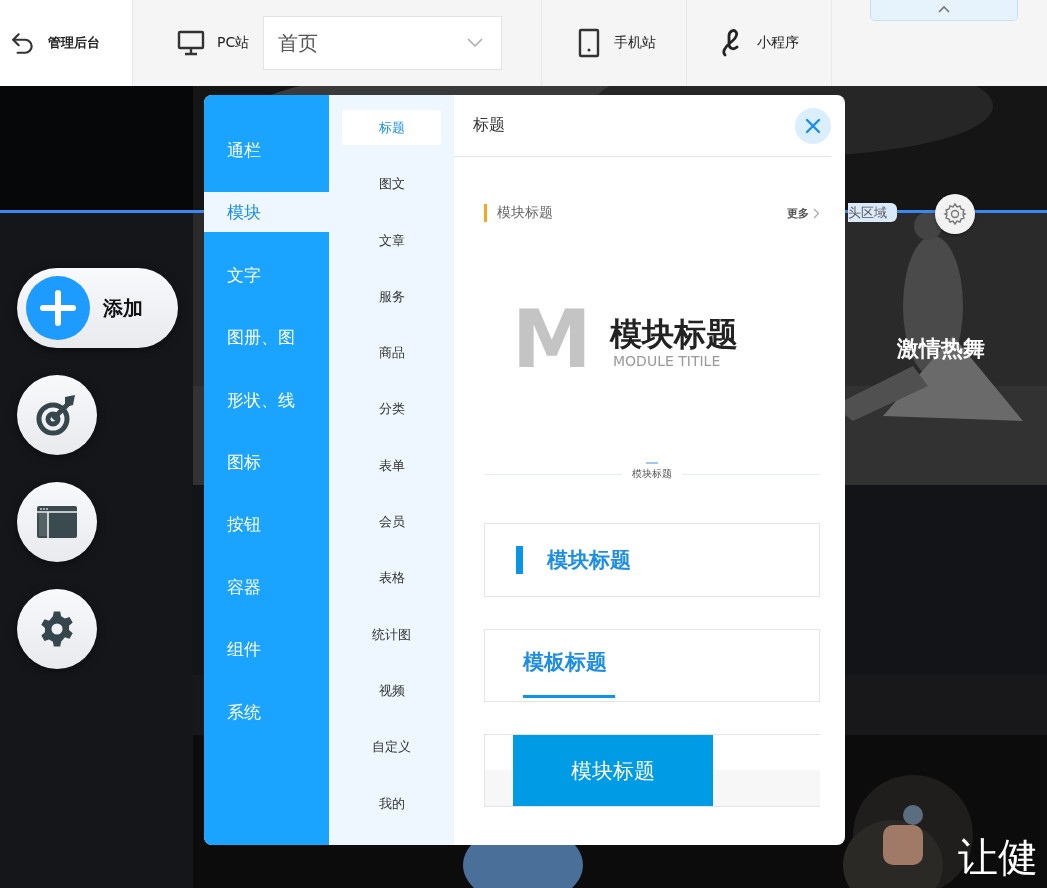  I want to click on plus-icon, so click(58, 308).